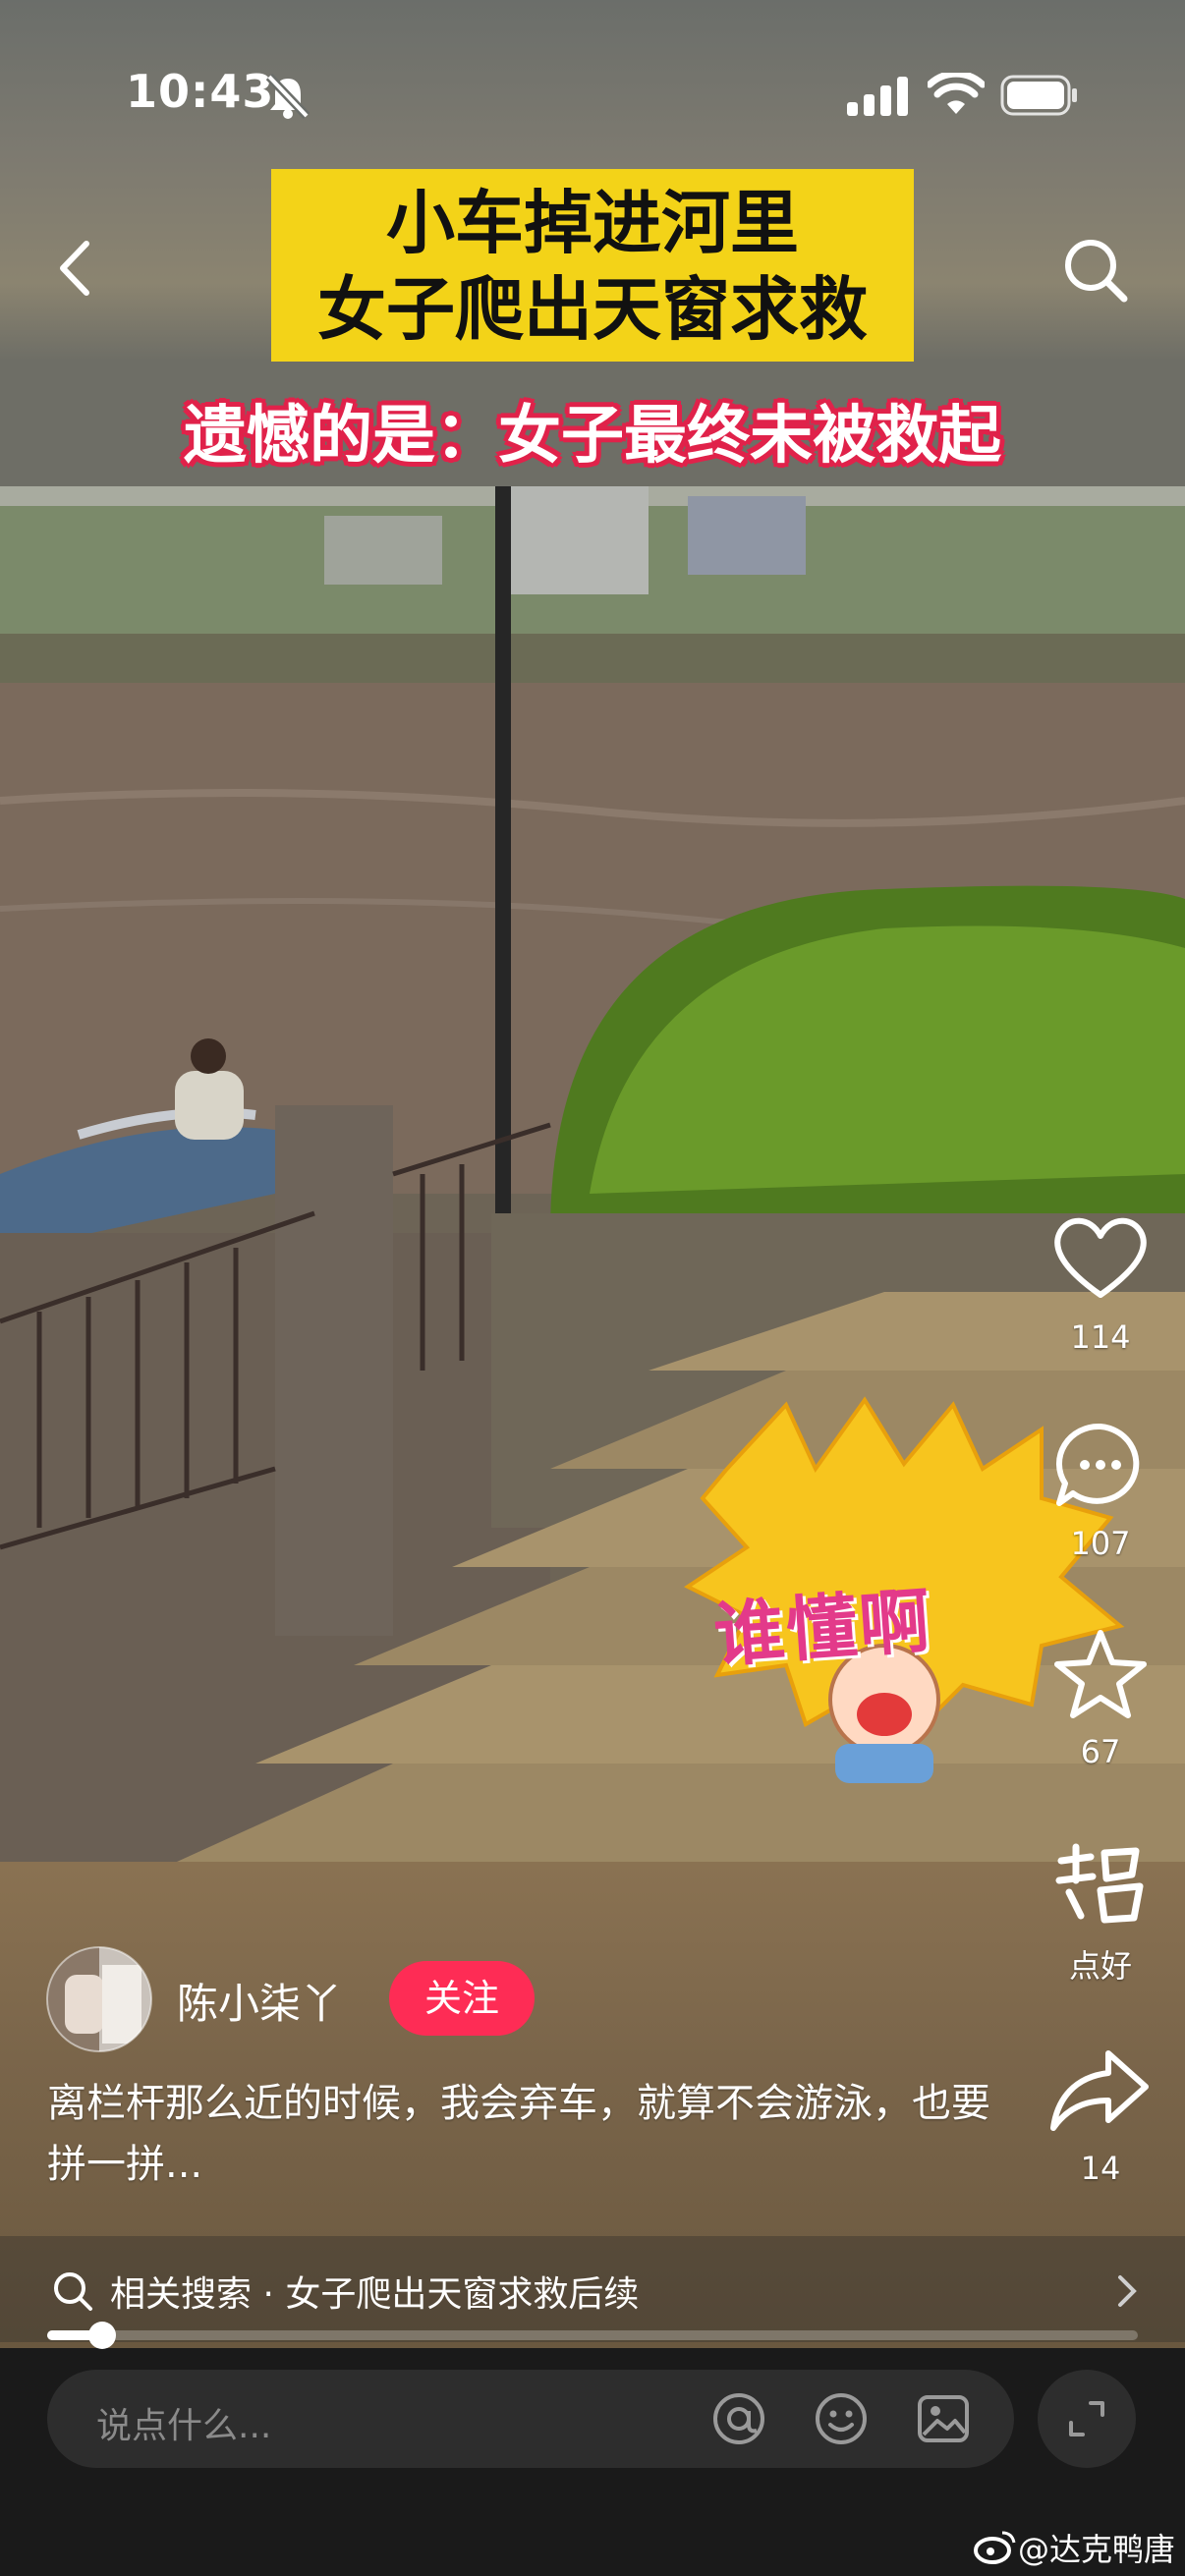  What do you see at coordinates (102, 2335) in the screenshot?
I see `video-progress-handle` at bounding box center [102, 2335].